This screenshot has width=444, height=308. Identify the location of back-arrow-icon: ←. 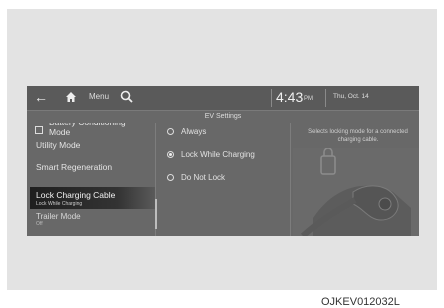
(41, 97).